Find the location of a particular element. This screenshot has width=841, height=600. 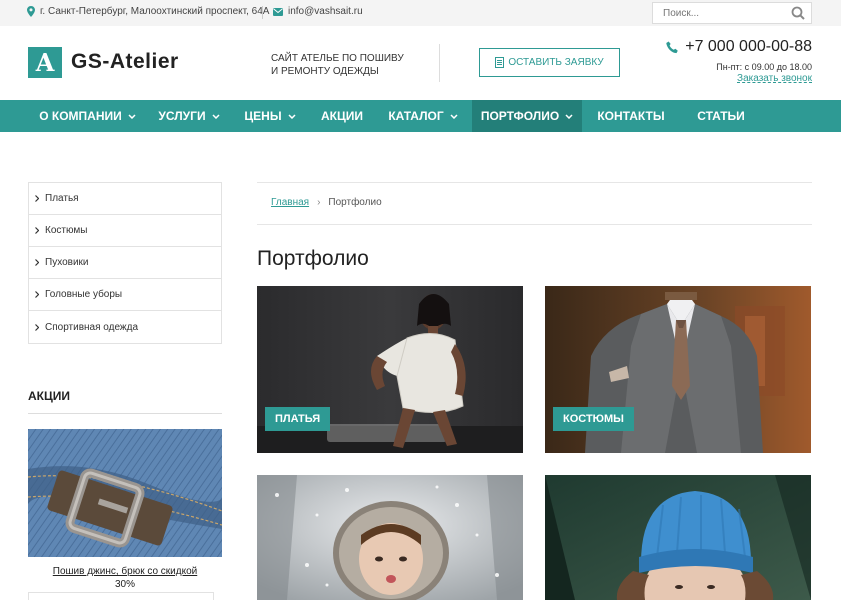

email-text: info@vashsait.ru is located at coordinates (325, 11).